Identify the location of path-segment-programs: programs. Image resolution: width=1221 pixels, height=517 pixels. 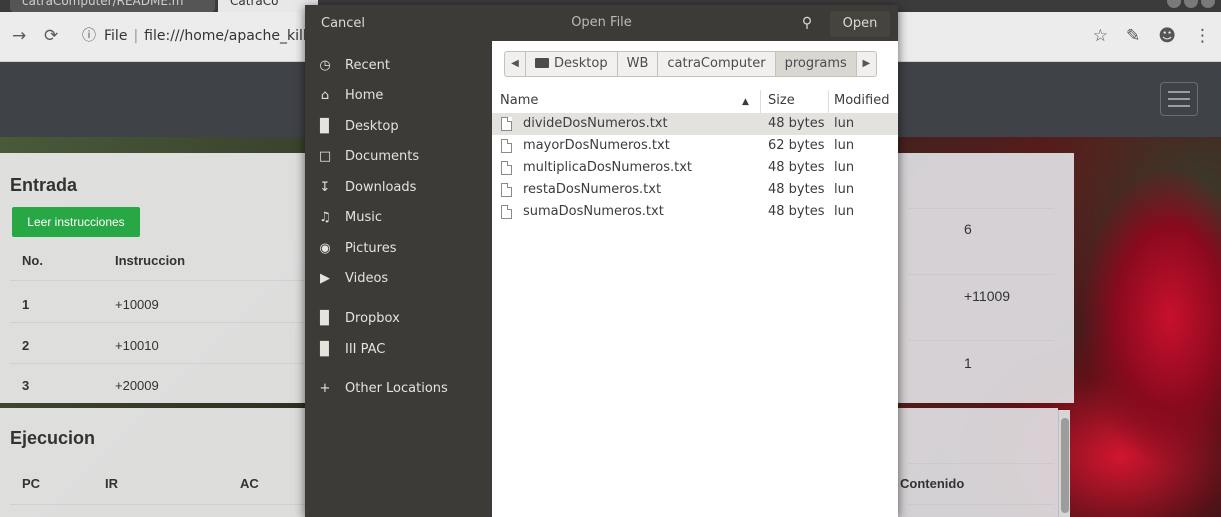
(815, 64).